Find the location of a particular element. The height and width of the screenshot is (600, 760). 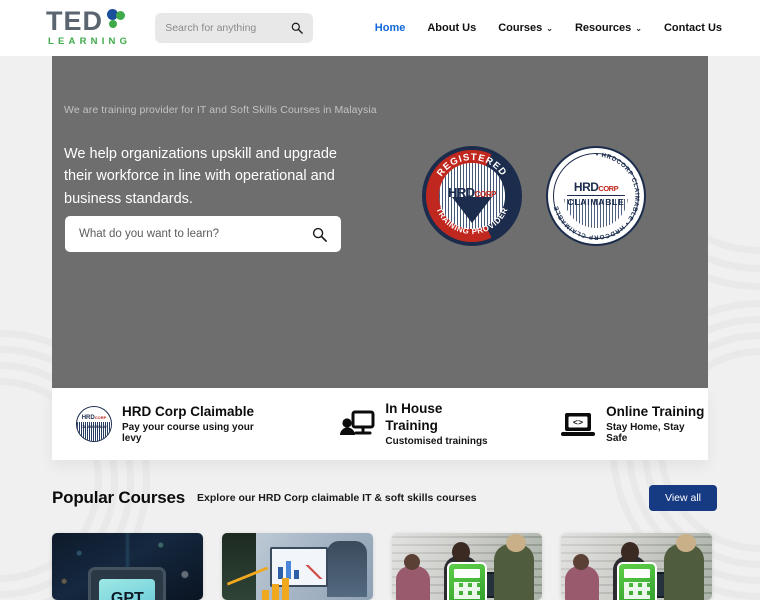

nav-label: Contact Us is located at coordinates (692, 28).